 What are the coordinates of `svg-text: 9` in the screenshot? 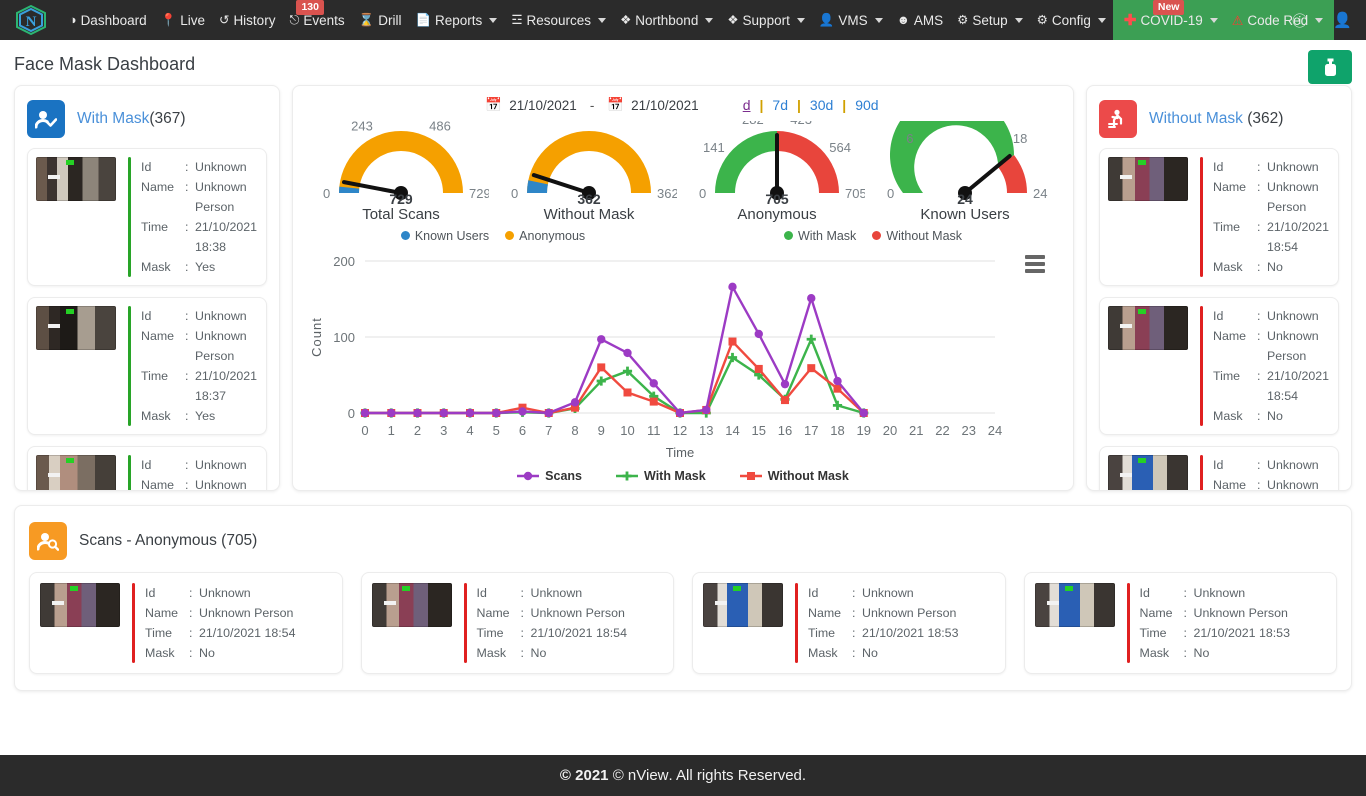 It's located at (601, 430).